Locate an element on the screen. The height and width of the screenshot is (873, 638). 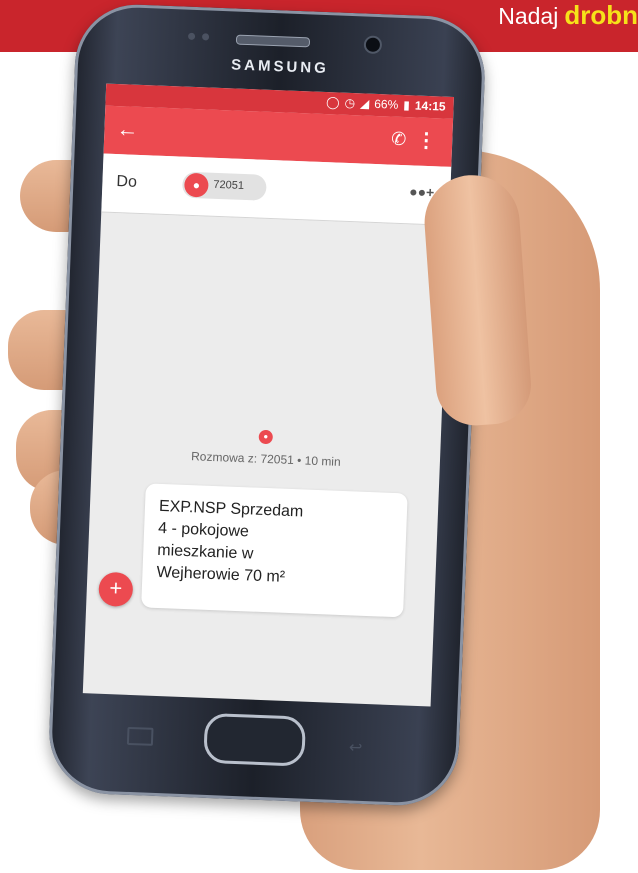
status-icons: ◯ ◷ ◢ 66% ▮ 14:15 is located at coordinates (386, 104).